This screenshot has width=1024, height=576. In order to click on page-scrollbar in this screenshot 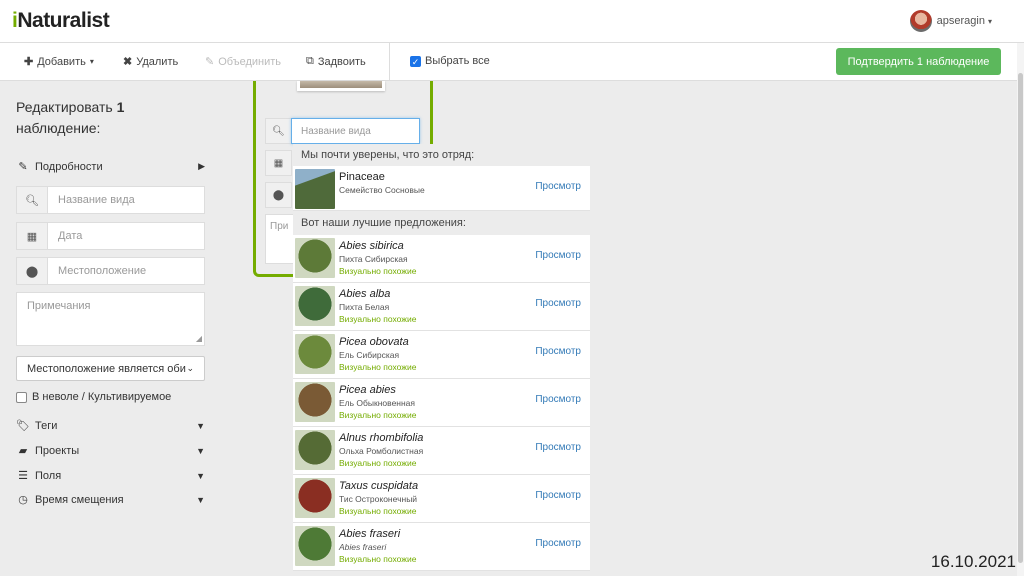, I will do `click(1020, 309)`.